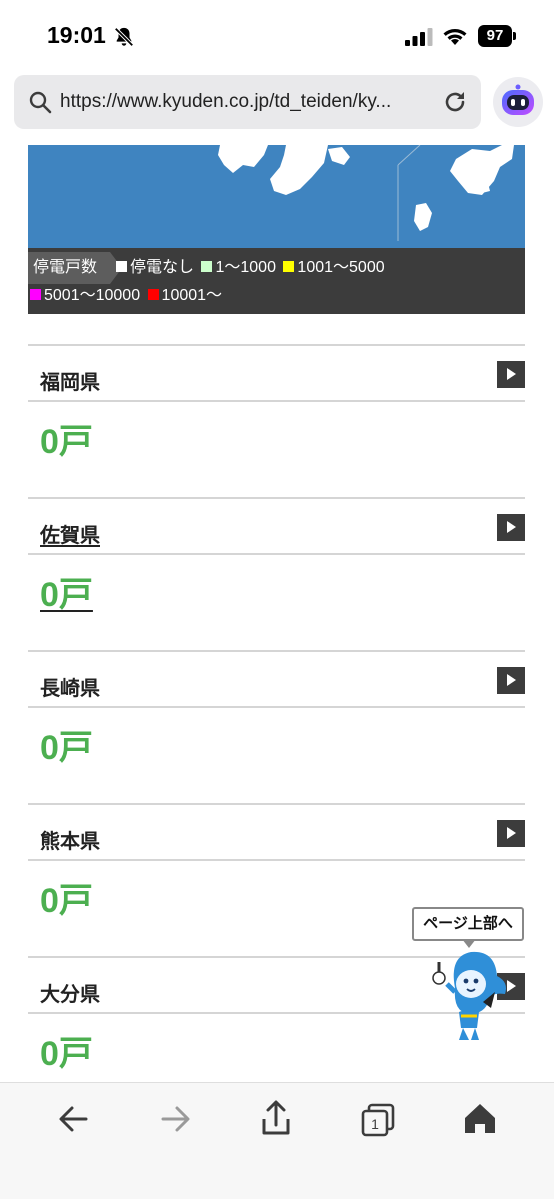  I want to click on robot-icon, so click(518, 99).